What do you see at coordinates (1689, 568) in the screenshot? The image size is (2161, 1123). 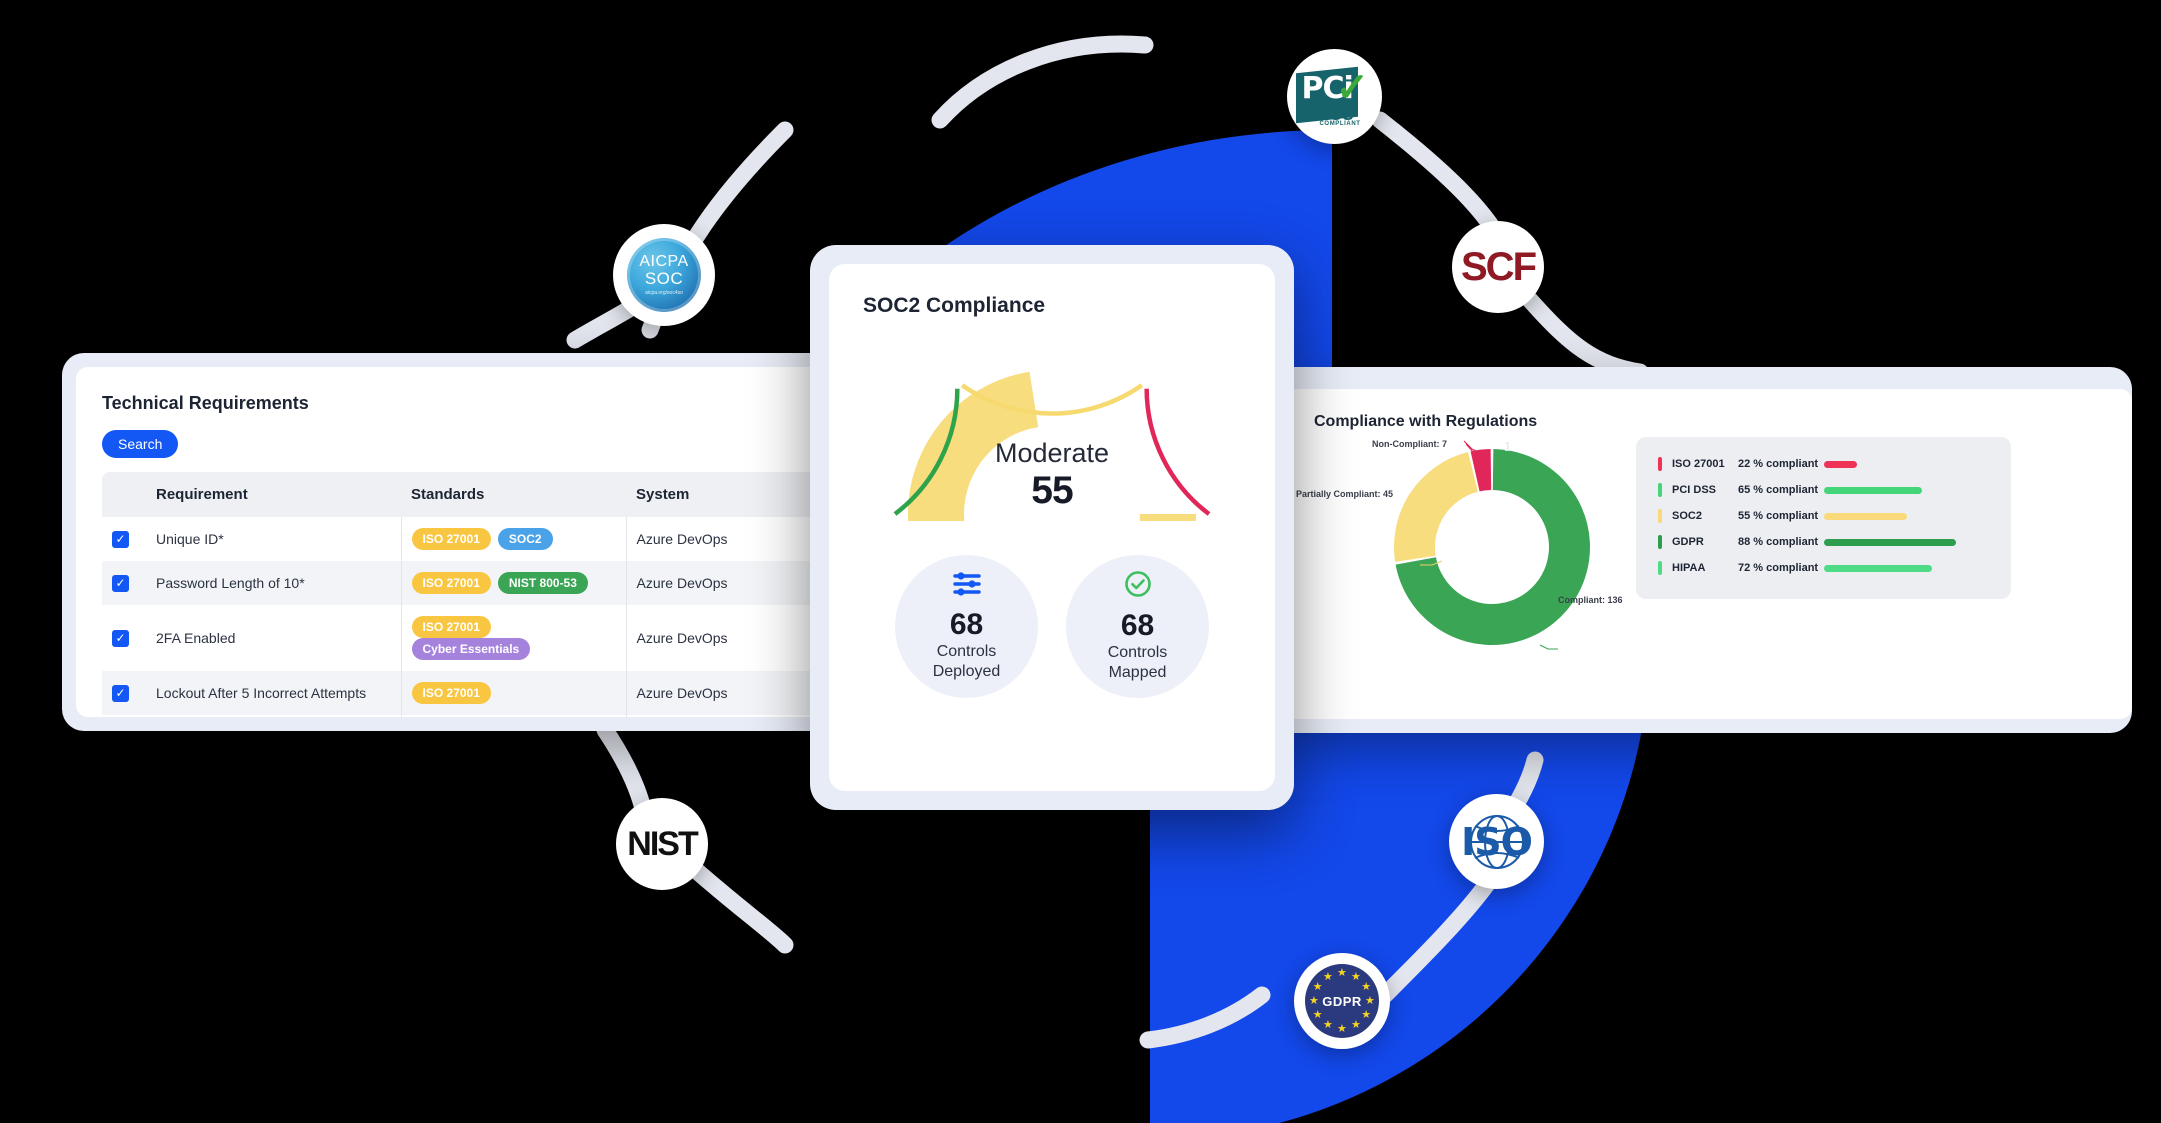 I see `legend-name: HIPAA` at bounding box center [1689, 568].